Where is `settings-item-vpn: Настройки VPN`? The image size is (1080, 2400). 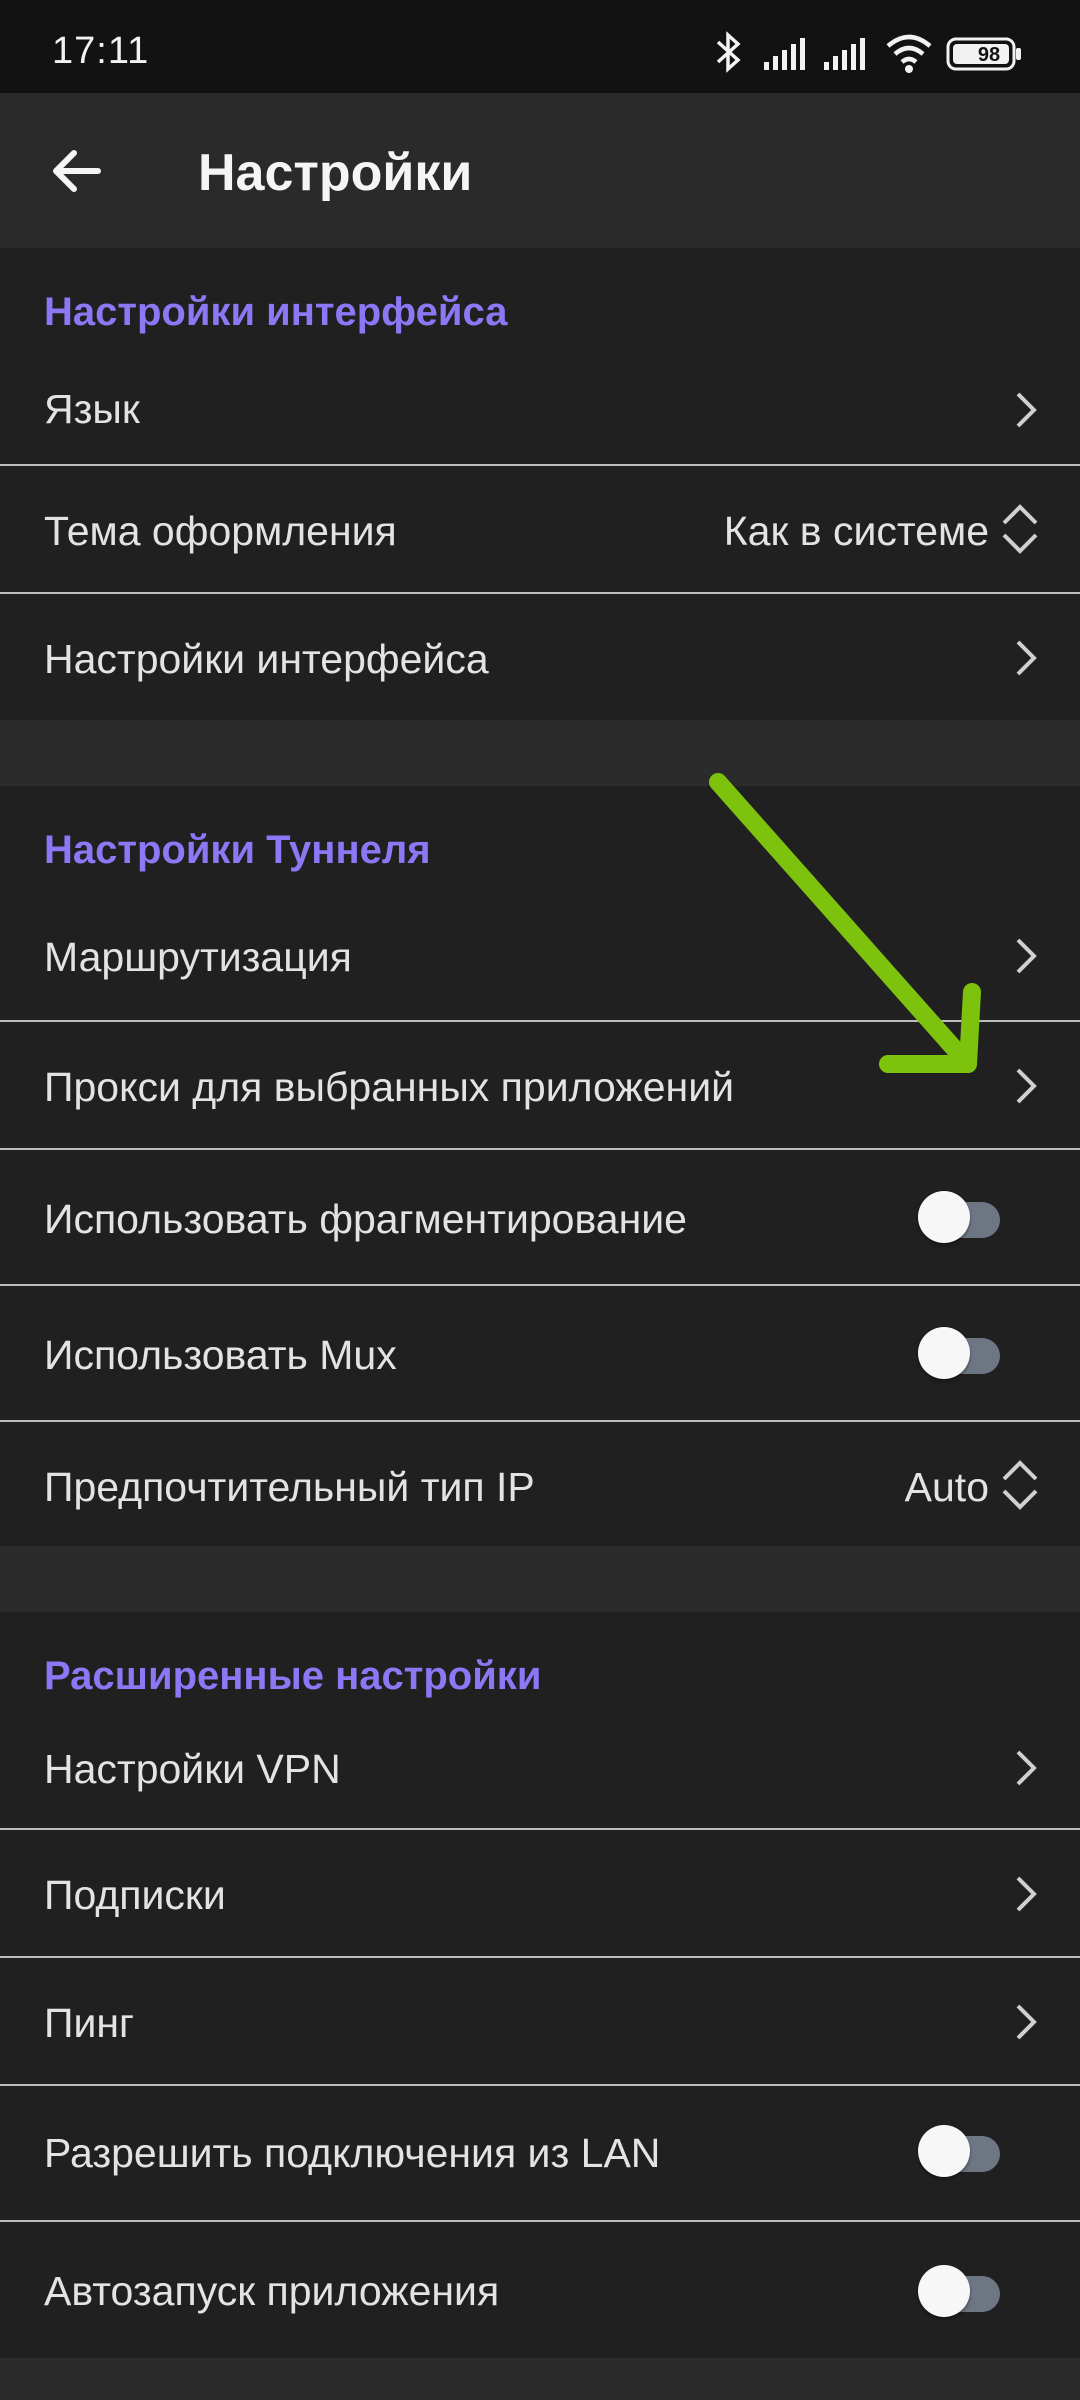 settings-item-vpn: Настройки VPN is located at coordinates (540, 1770).